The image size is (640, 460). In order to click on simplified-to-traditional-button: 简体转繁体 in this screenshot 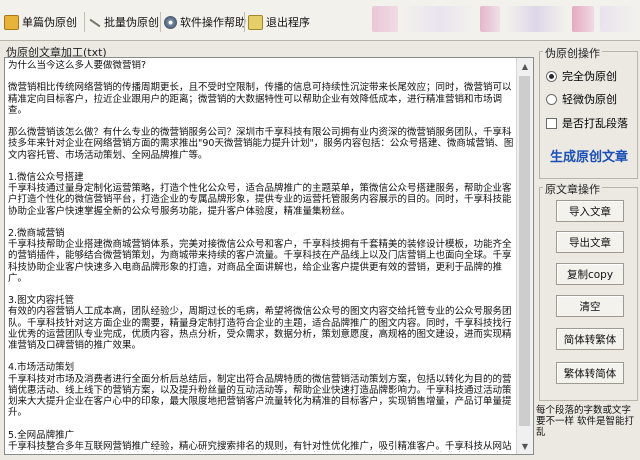, I will do `click(590, 339)`.